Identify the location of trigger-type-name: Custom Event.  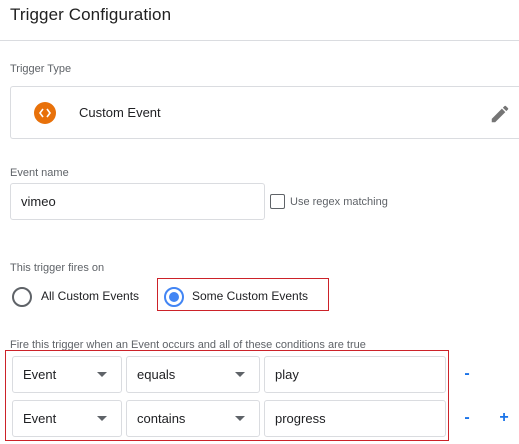
(120, 112).